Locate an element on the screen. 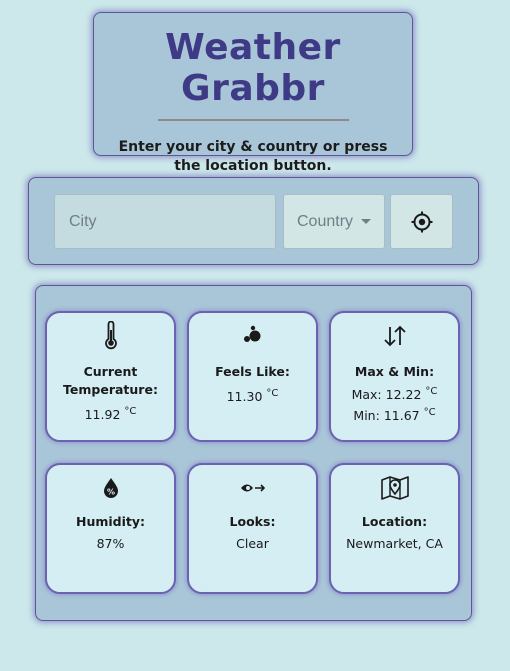 The width and height of the screenshot is (510, 671). max-min-card: Max & Min: Max: 12.22 °C Min: 11.67 °C is located at coordinates (394, 376).